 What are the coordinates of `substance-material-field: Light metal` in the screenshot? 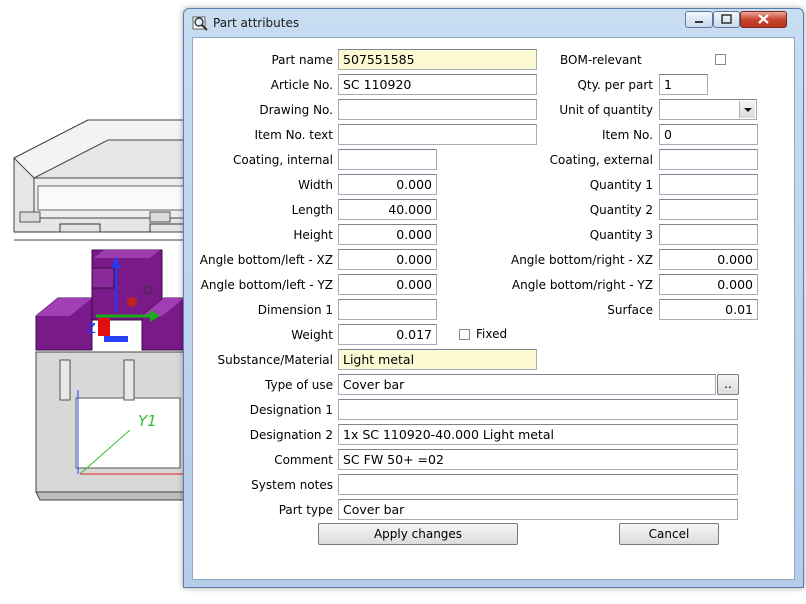 It's located at (437, 359).